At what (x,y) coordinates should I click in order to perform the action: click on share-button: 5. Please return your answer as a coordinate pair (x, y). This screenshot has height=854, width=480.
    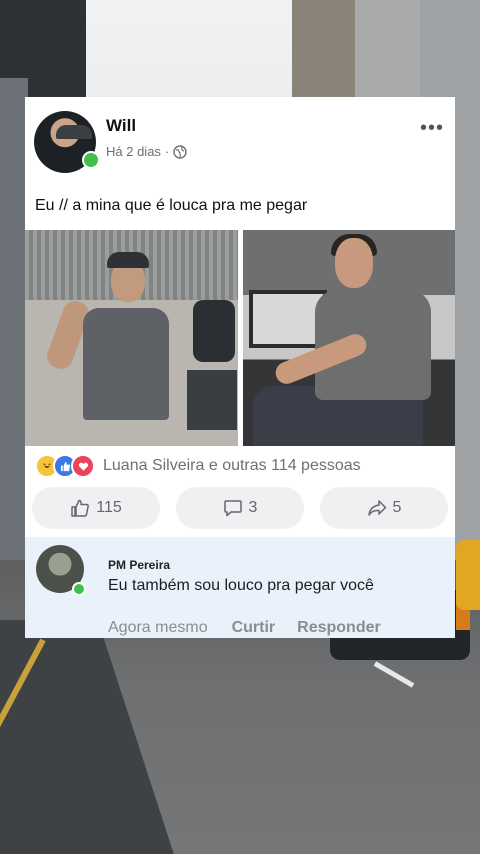
    Looking at the image, I should click on (384, 508).